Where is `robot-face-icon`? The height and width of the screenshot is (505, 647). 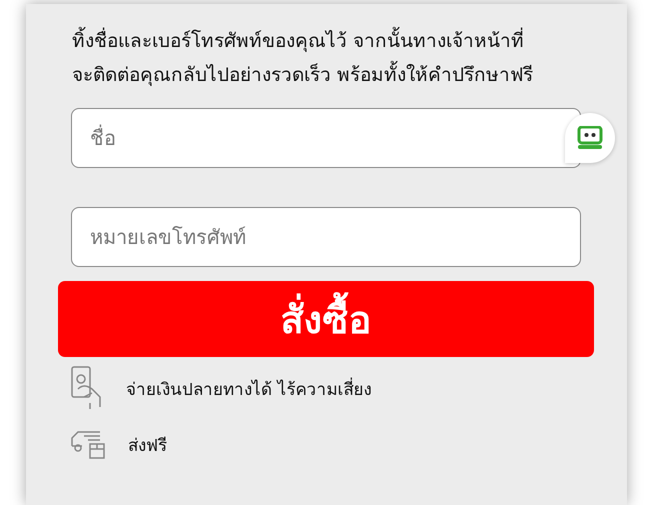
robot-face-icon is located at coordinates (590, 138).